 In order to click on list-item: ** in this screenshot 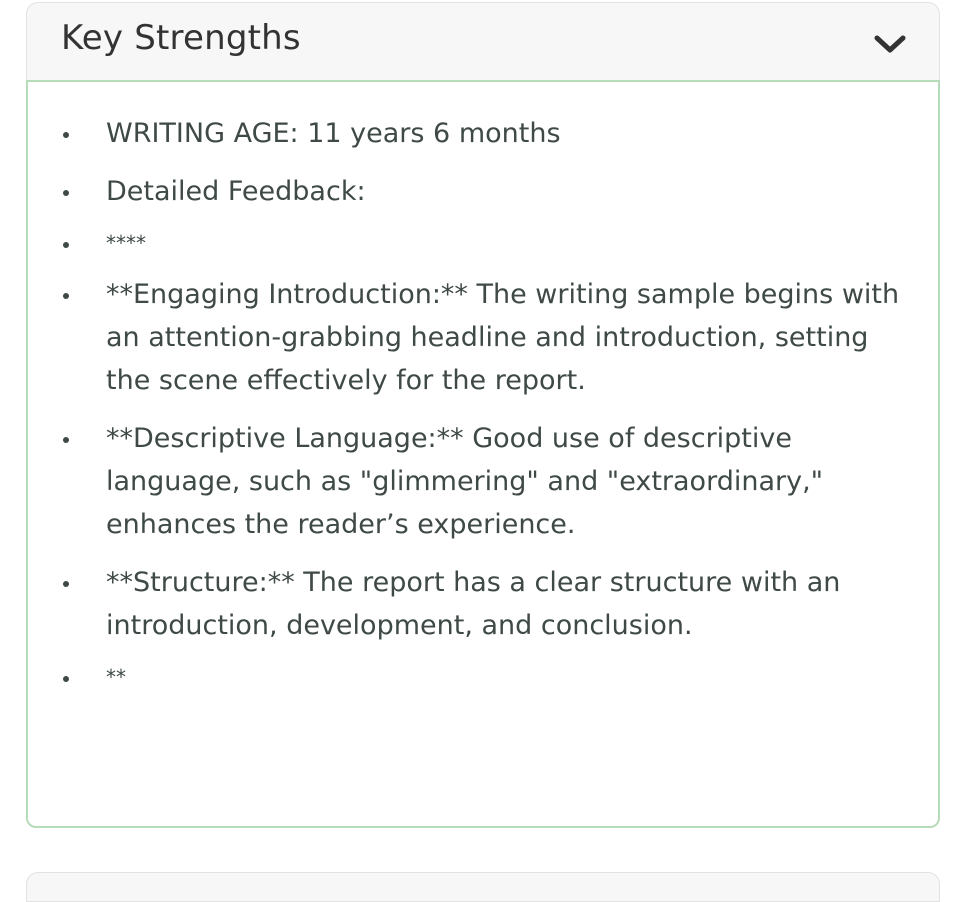, I will do `click(483, 677)`.